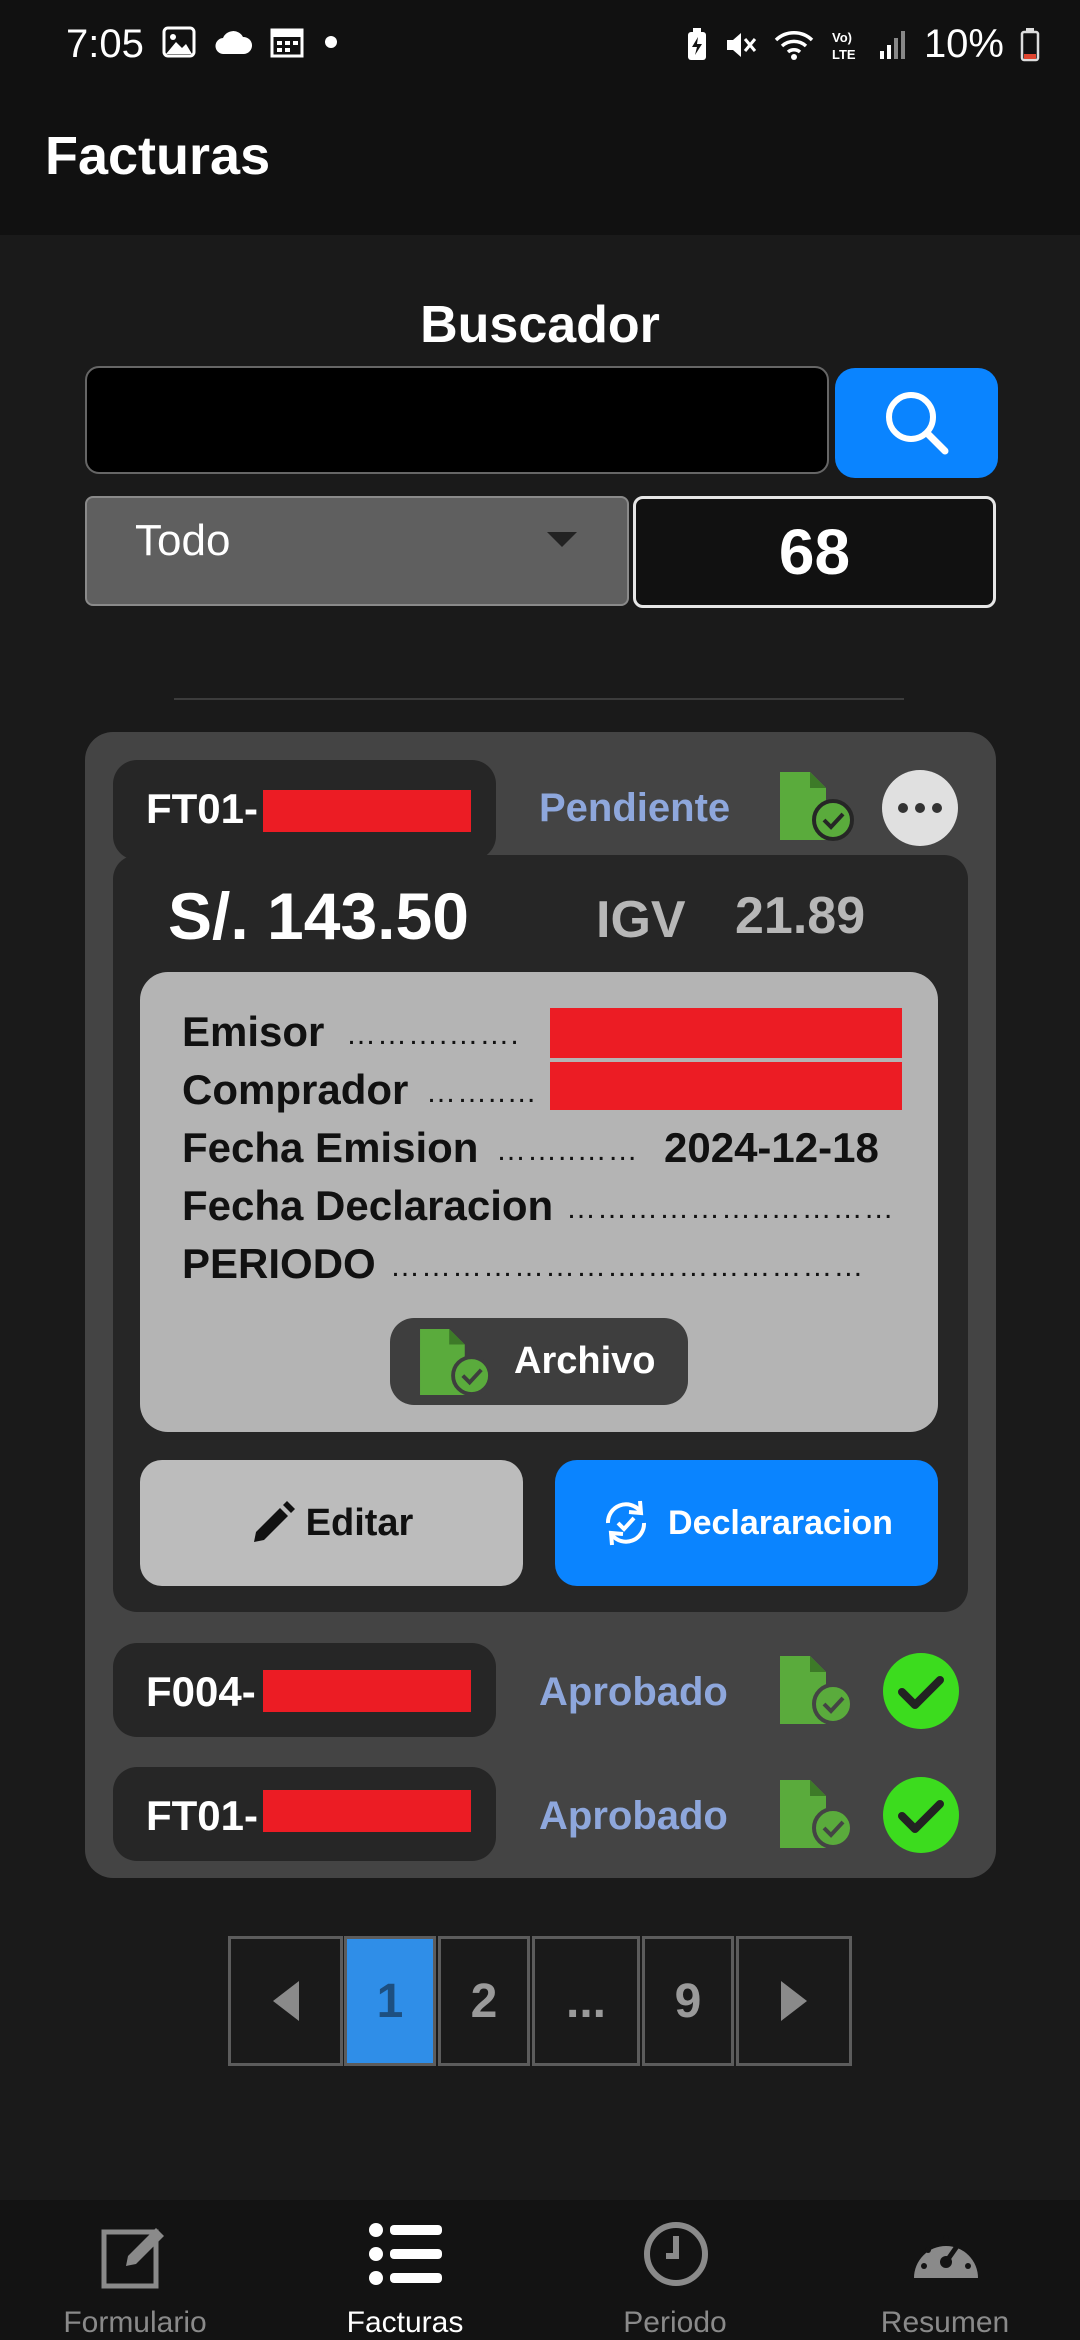 This screenshot has width=1080, height=2340. Describe the element at coordinates (274, 1521) in the screenshot. I see `pencil-icon` at that location.